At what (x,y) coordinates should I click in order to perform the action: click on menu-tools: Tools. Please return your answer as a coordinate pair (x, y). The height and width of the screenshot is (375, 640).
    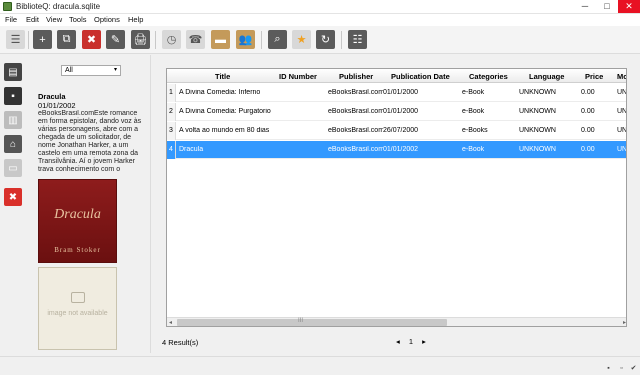
    Looking at the image, I should click on (78, 19).